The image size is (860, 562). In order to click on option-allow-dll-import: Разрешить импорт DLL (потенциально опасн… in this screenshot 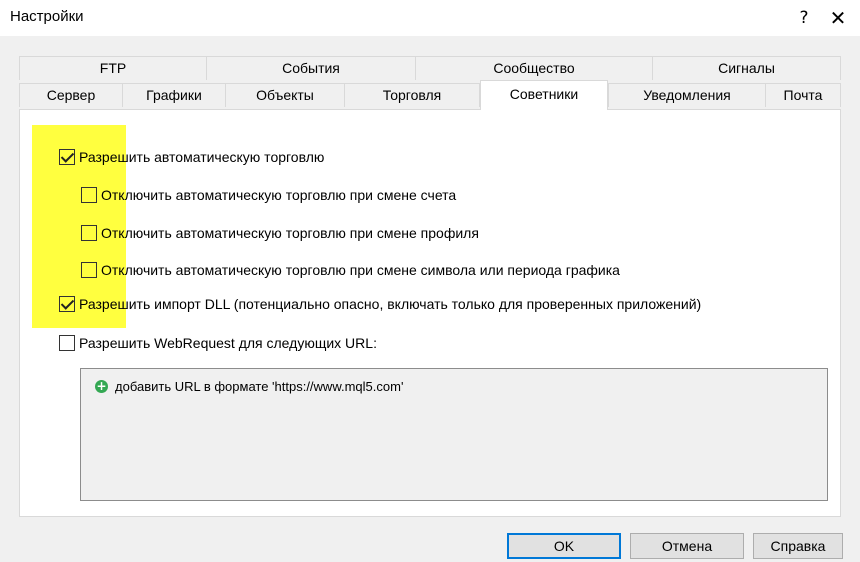, I will do `click(380, 304)`.